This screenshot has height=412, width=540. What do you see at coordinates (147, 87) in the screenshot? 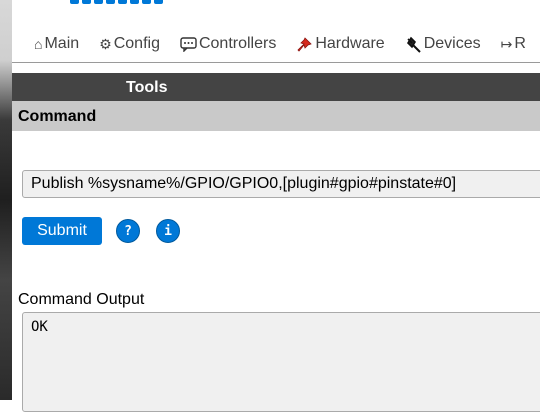
I see `tools-title: Tools` at bounding box center [147, 87].